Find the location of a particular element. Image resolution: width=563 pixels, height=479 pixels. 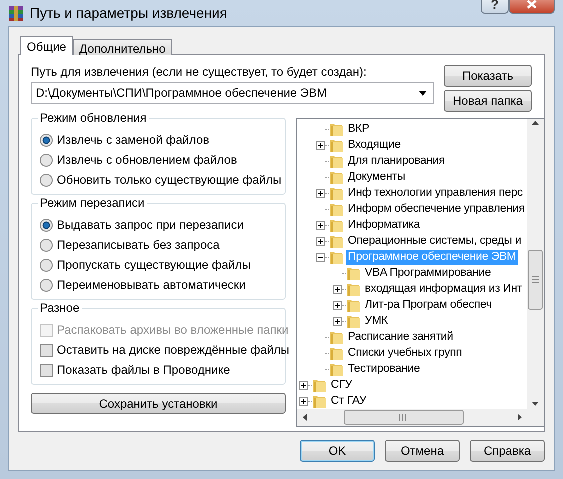

group-title: Режим перезаписи is located at coordinates (92, 203).